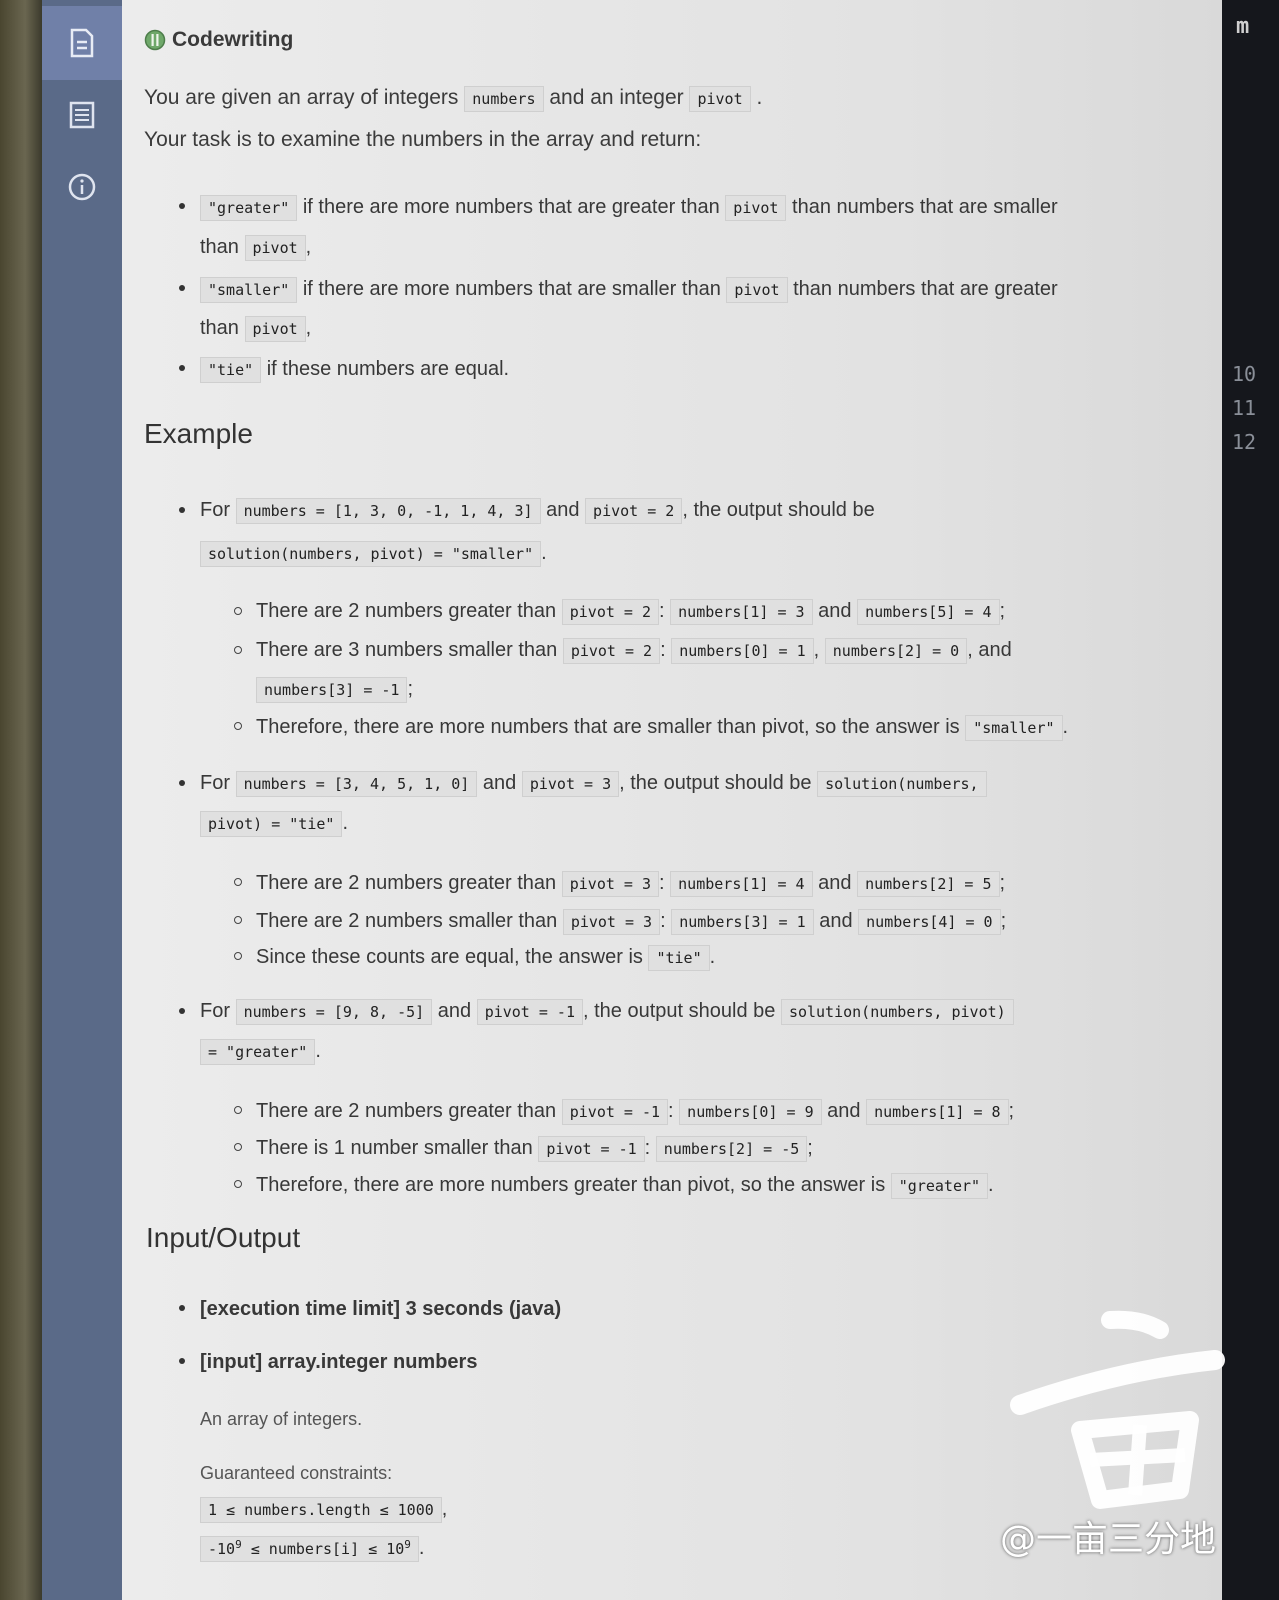 The width and height of the screenshot is (1279, 1600). I want to click on io-heading: Input/Output, so click(223, 1237).